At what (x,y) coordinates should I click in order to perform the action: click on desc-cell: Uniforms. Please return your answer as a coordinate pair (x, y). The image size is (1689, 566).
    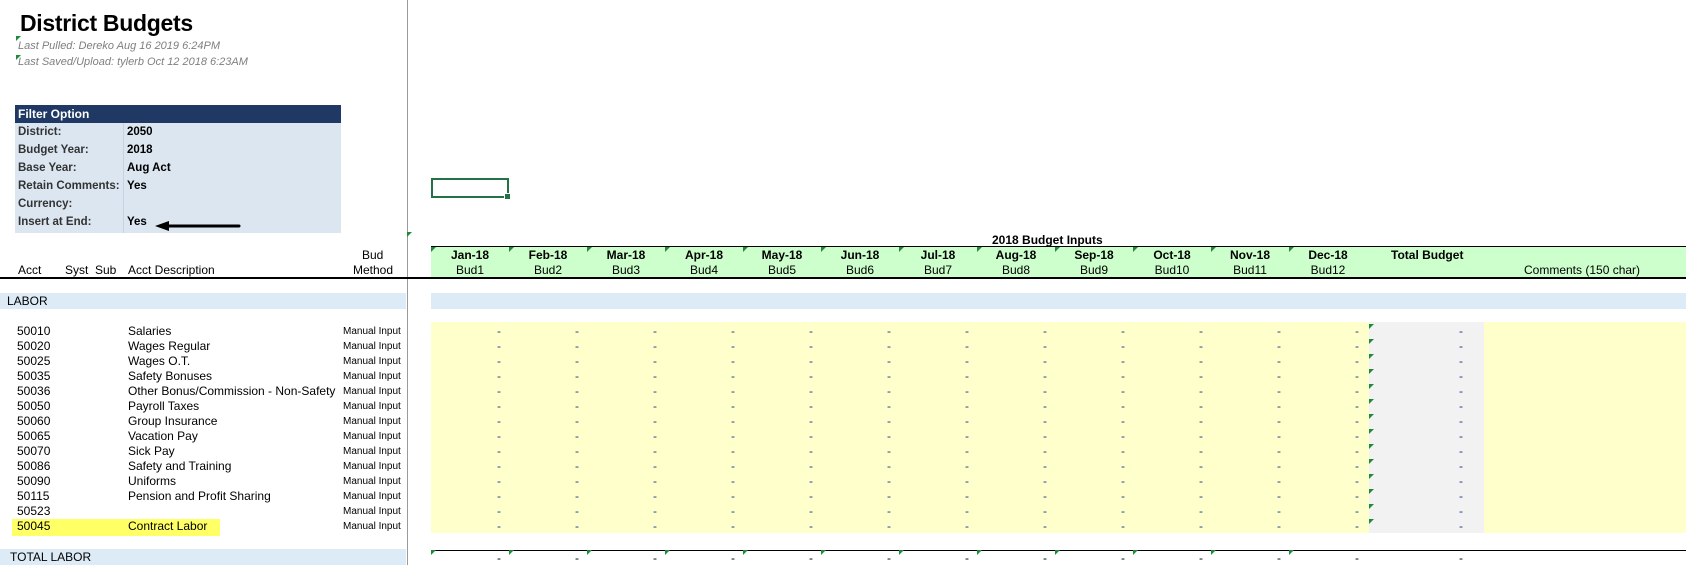
    Looking at the image, I should click on (235, 481).